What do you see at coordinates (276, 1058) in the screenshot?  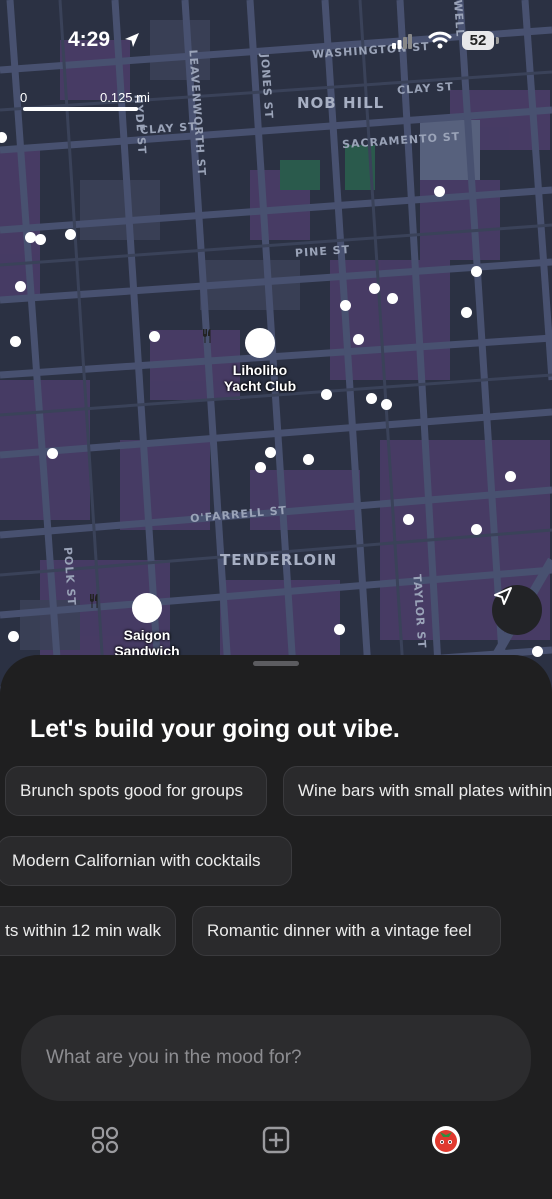 I see `mood-search-input: What are you in the mood for?` at bounding box center [276, 1058].